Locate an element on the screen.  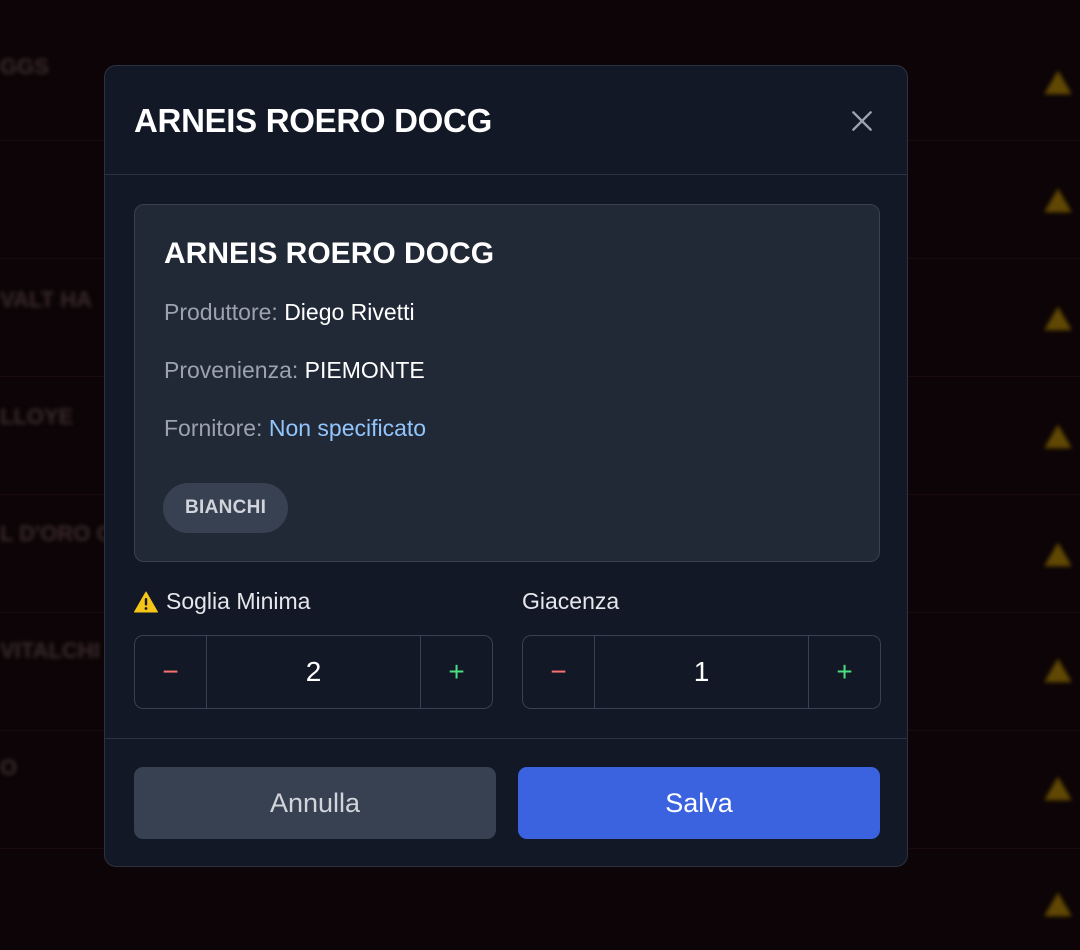
origin-label: Provenienza: is located at coordinates (231, 370).